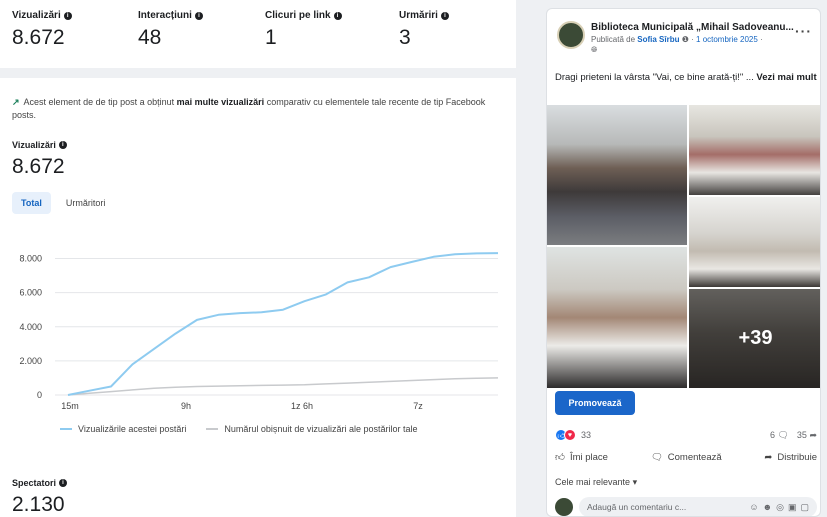  What do you see at coordinates (586, 435) in the screenshot?
I see `reactions-count: 33` at bounding box center [586, 435].